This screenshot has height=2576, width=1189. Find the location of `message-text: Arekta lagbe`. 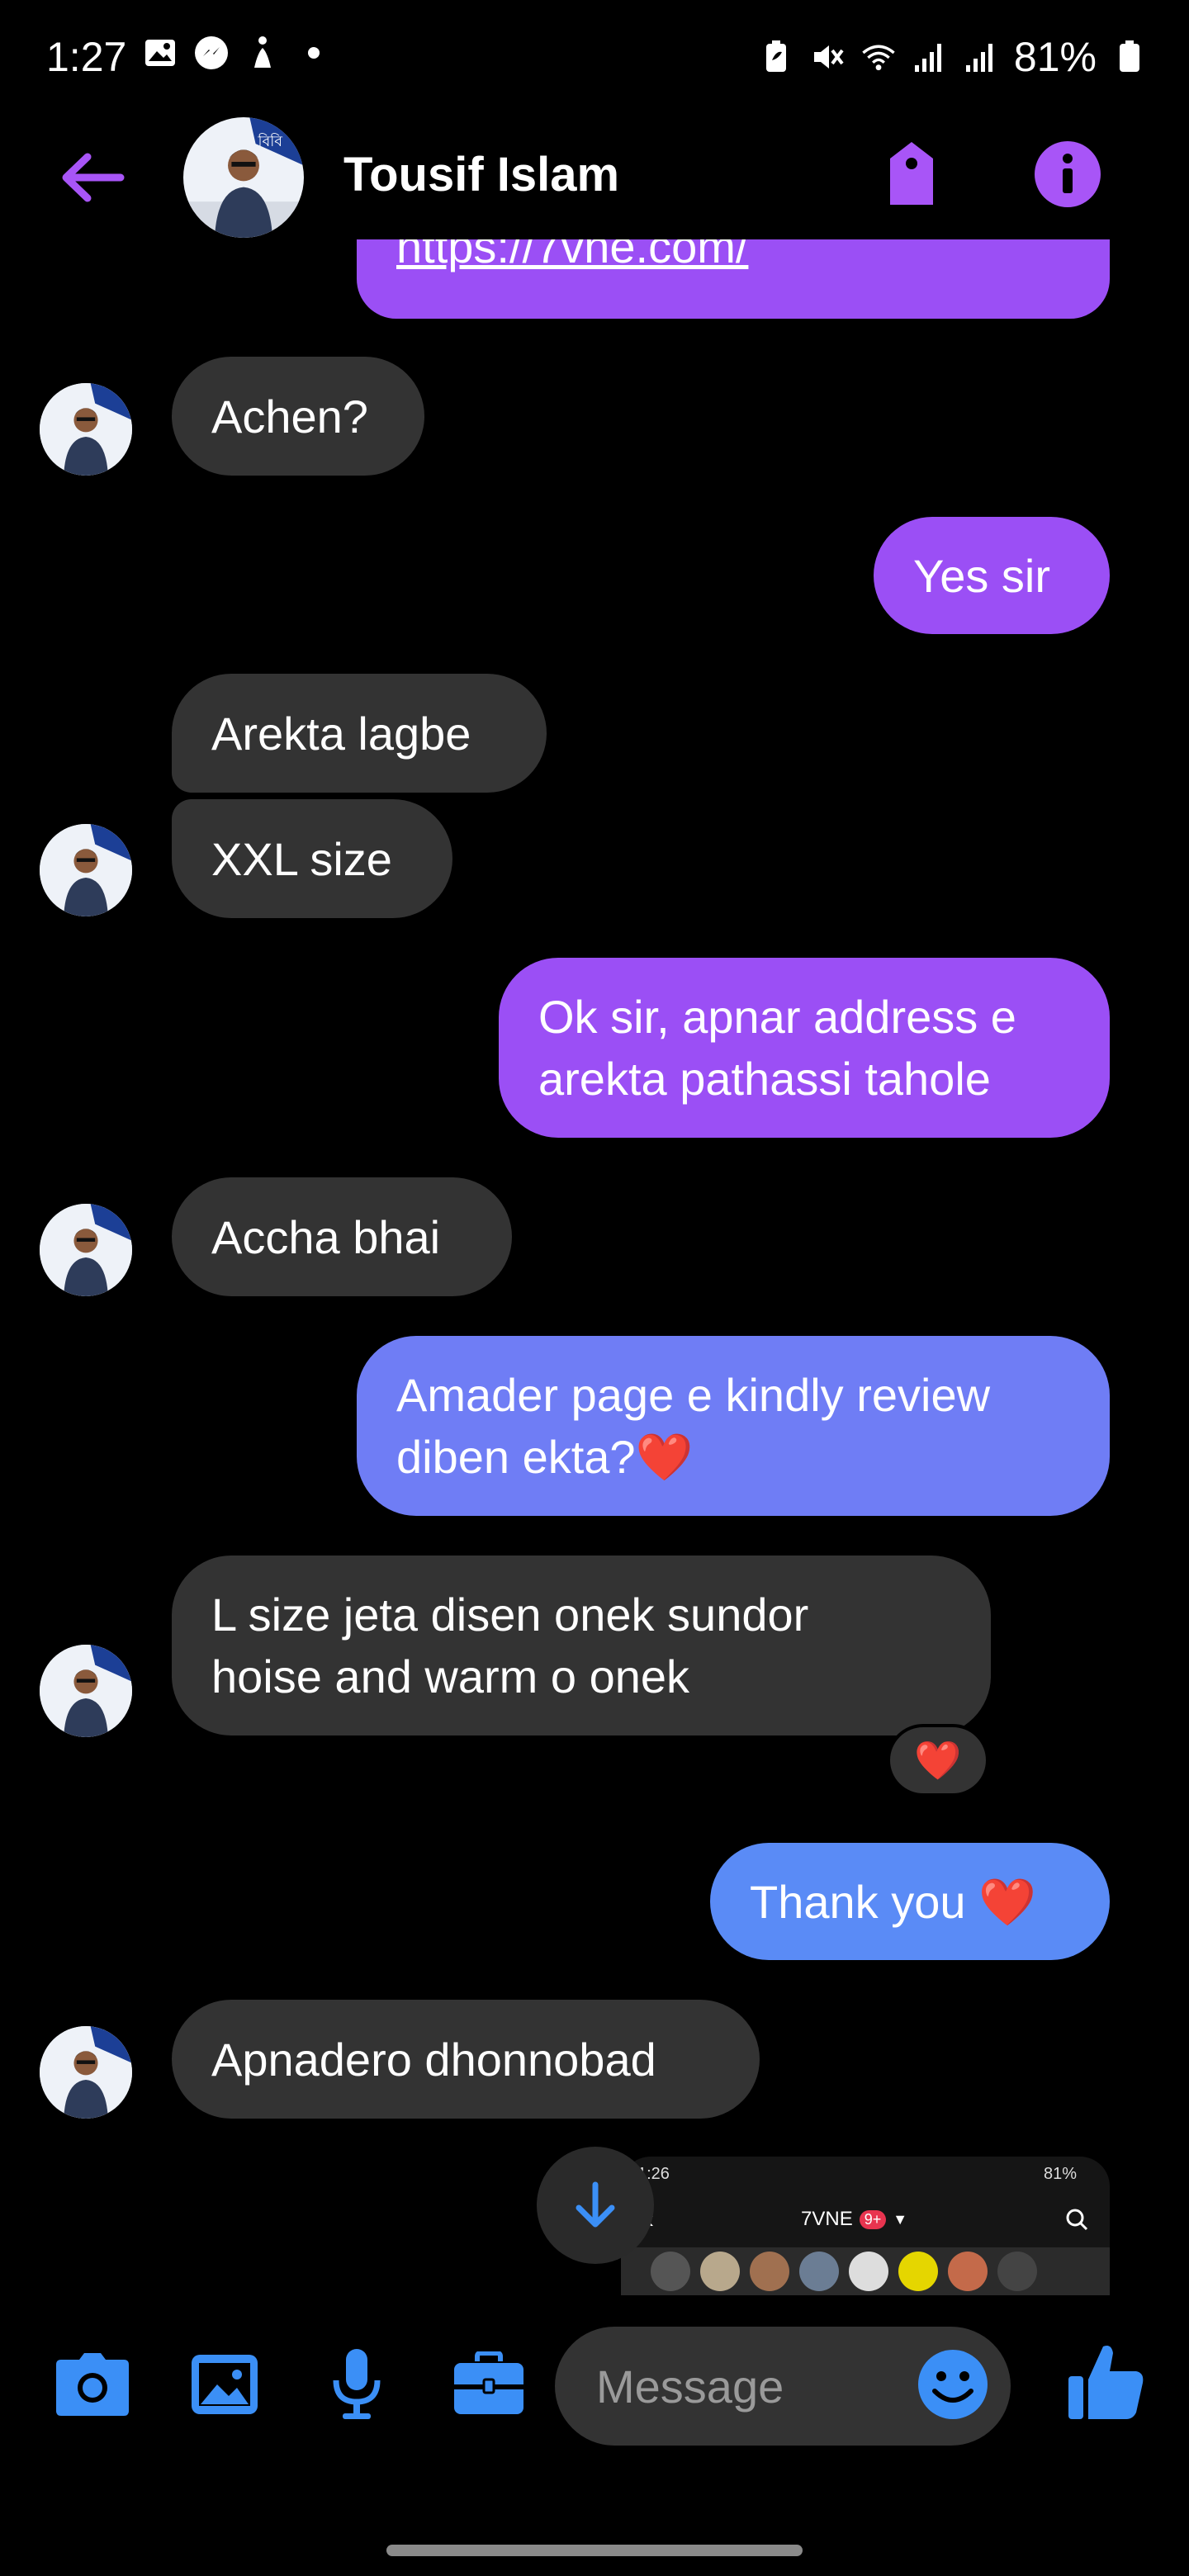

message-text: Arekta lagbe is located at coordinates (341, 733).